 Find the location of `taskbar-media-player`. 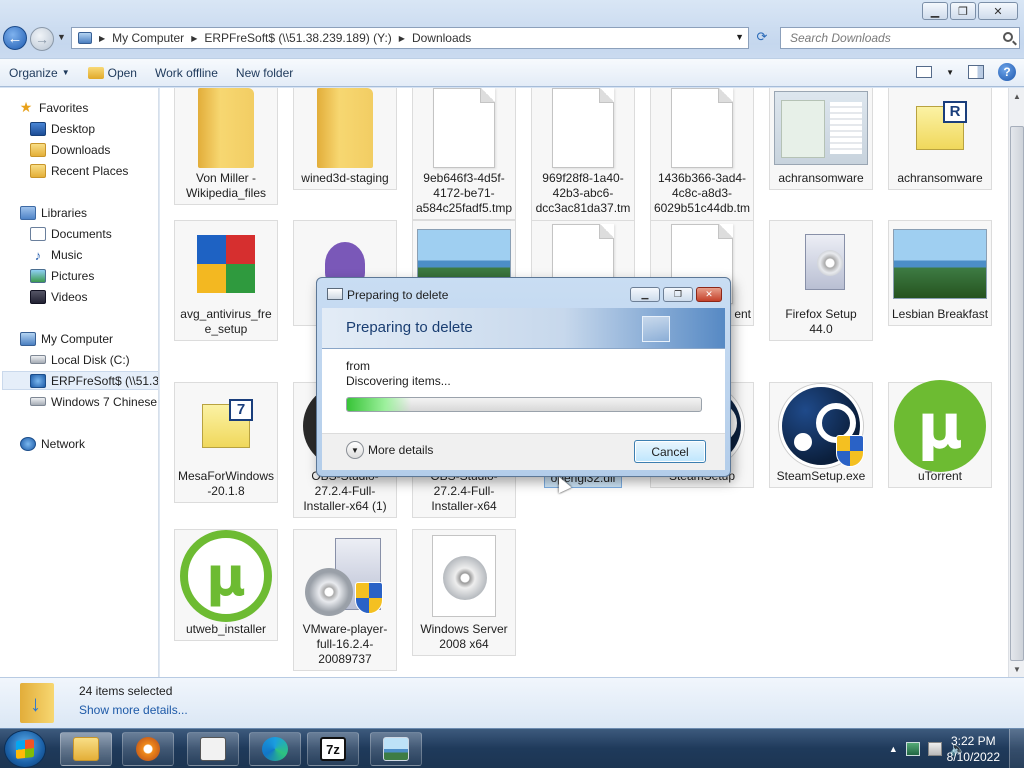

taskbar-media-player is located at coordinates (148, 749).